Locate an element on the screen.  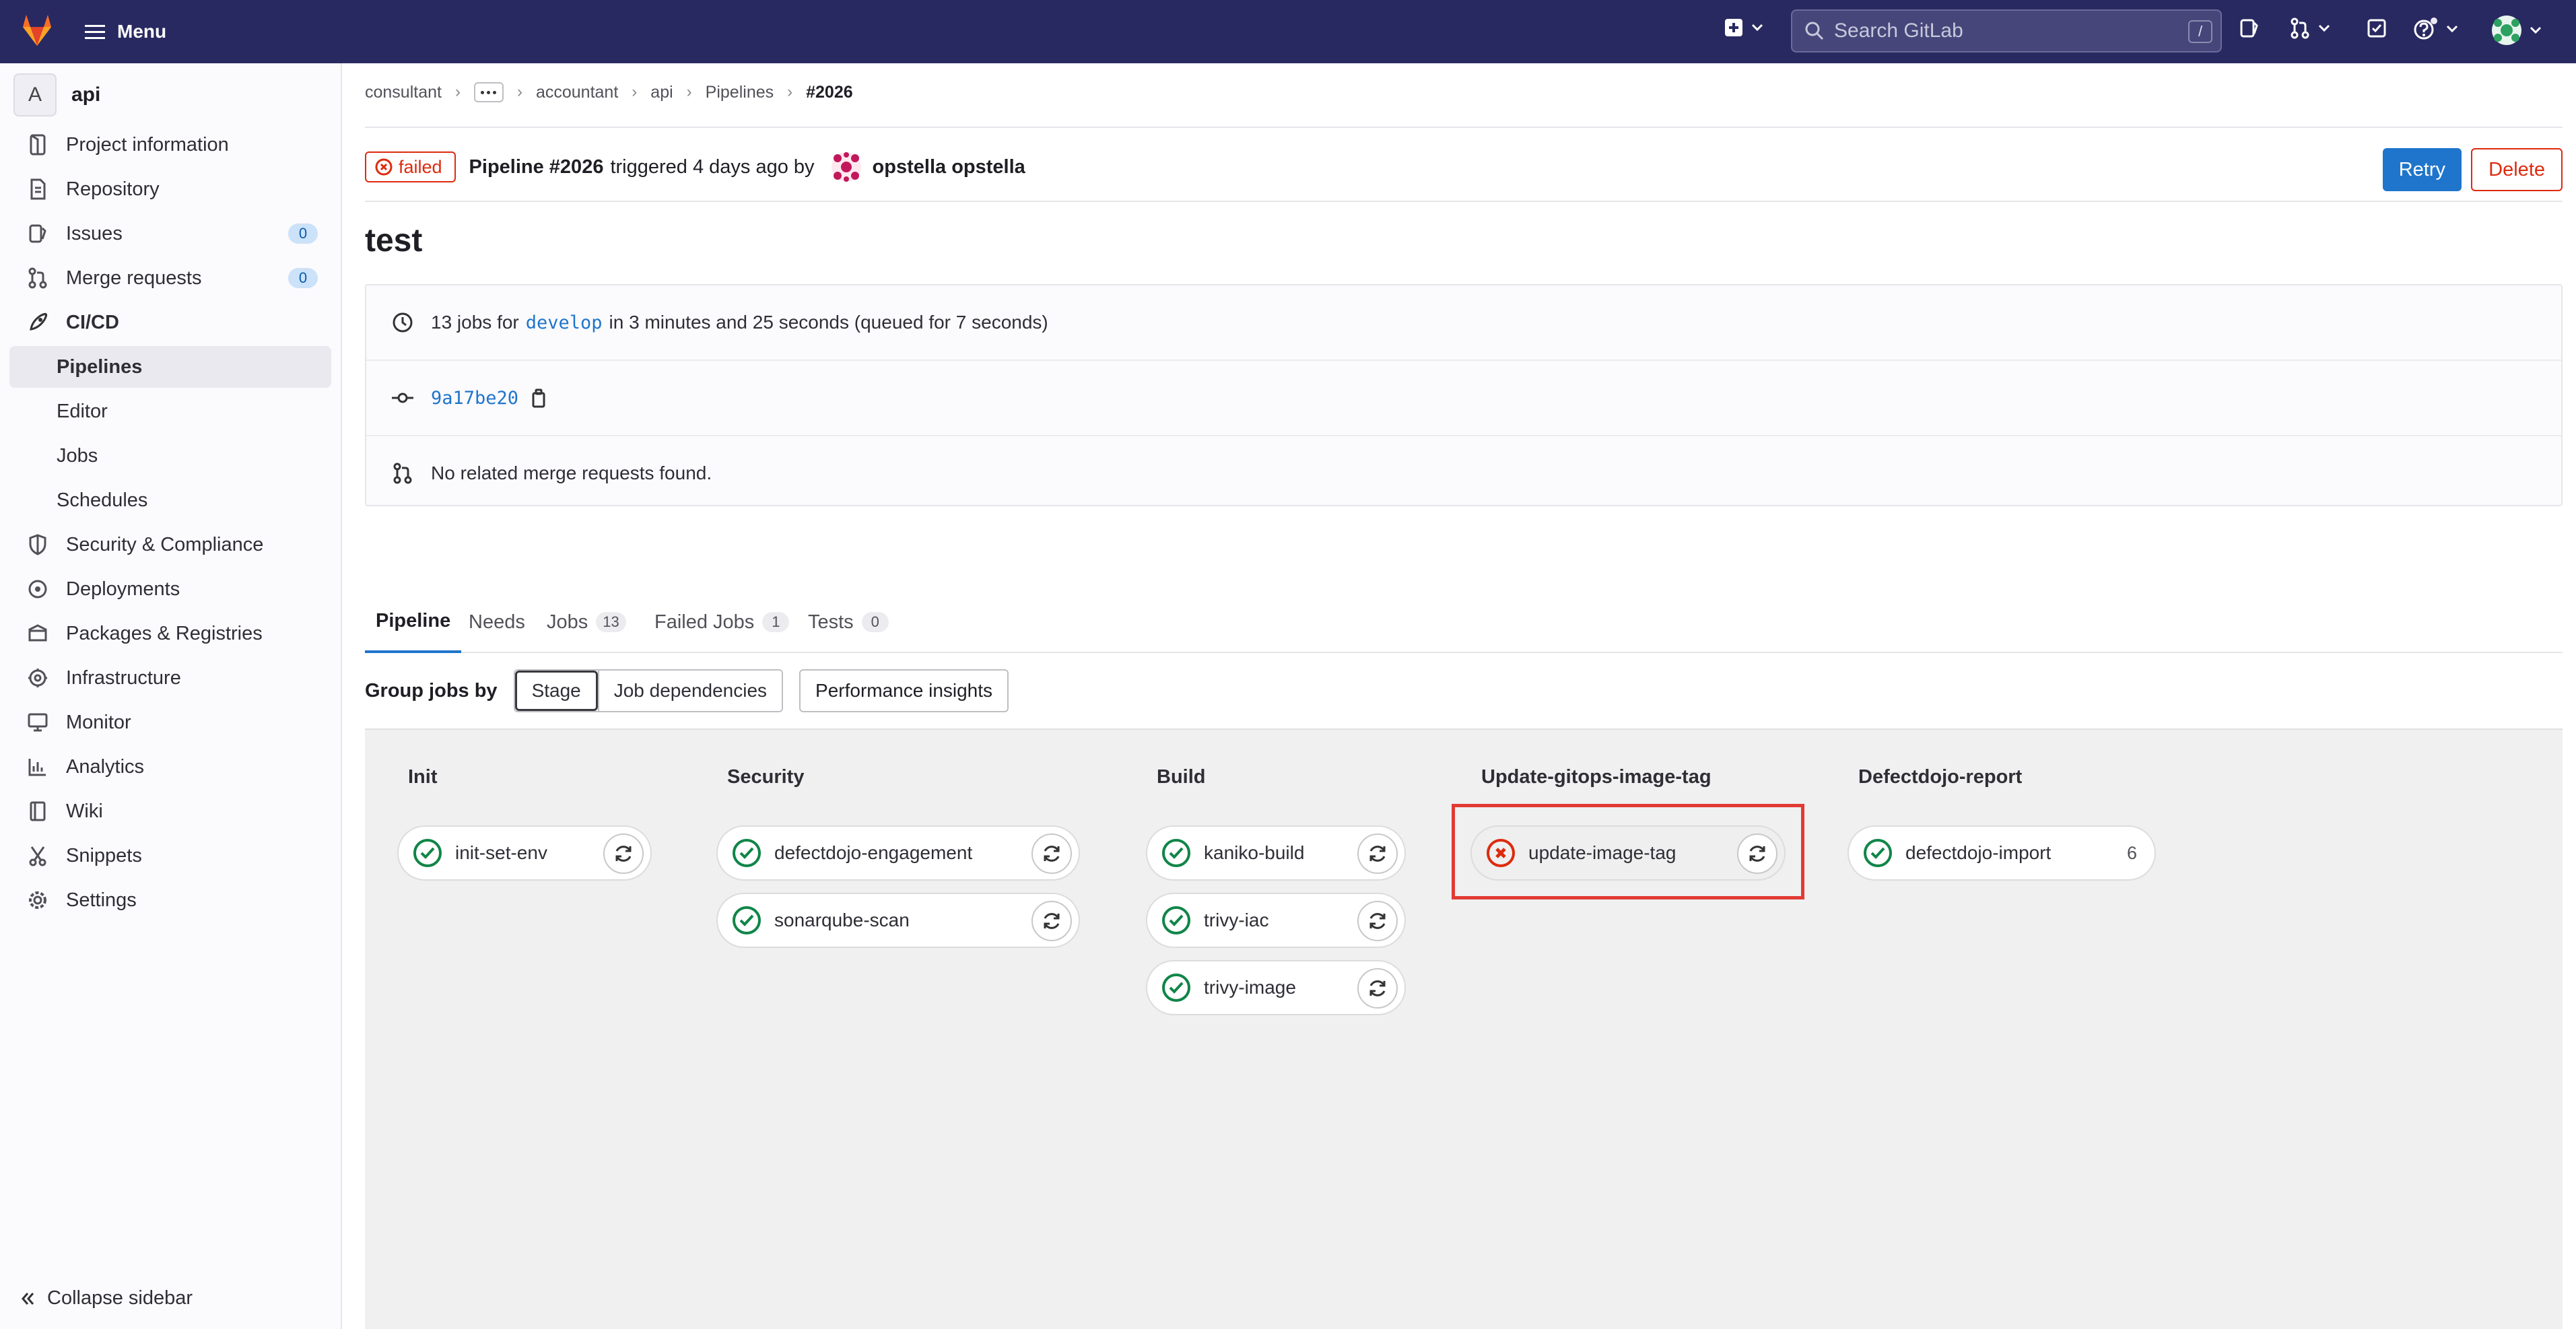
tab-failed-jobs: Failed Jobs 1 is located at coordinates (722, 622).